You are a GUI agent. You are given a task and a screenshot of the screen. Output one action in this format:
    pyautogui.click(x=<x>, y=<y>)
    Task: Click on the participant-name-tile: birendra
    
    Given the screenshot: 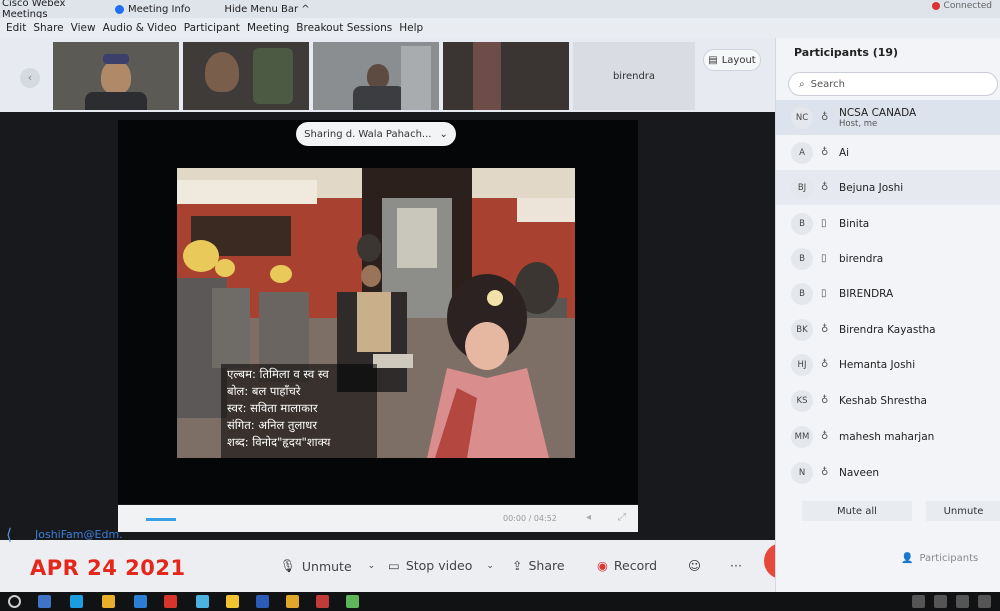 What is the action you would take?
    pyautogui.click(x=634, y=76)
    